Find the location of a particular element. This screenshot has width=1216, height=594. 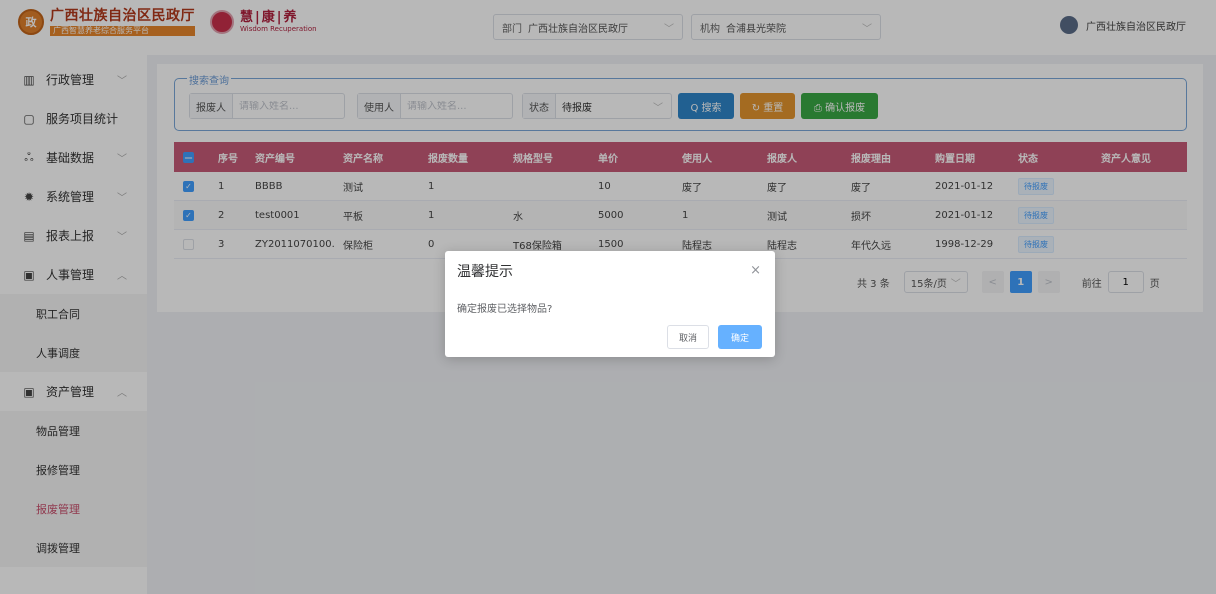

dialog-title: 温馨提示 is located at coordinates (485, 272).